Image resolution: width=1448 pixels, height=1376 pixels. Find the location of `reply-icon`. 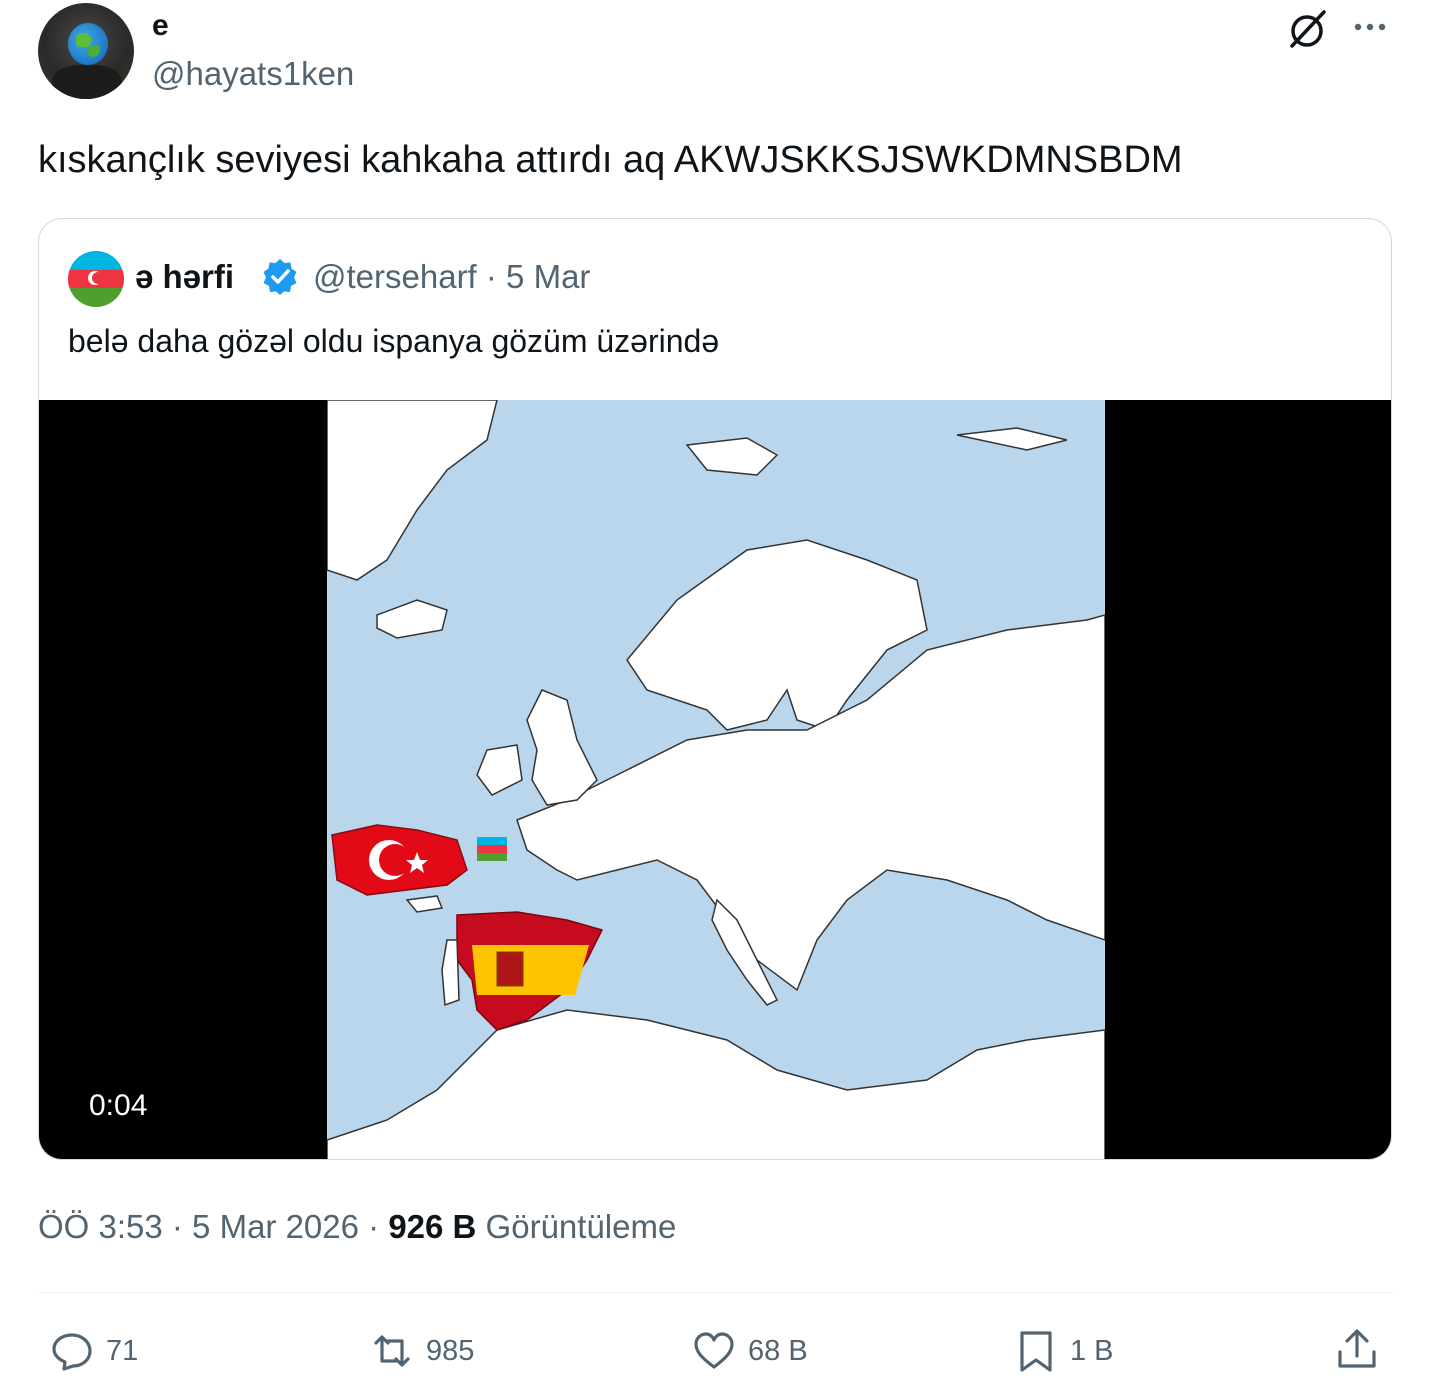

reply-icon is located at coordinates (72, 1352).